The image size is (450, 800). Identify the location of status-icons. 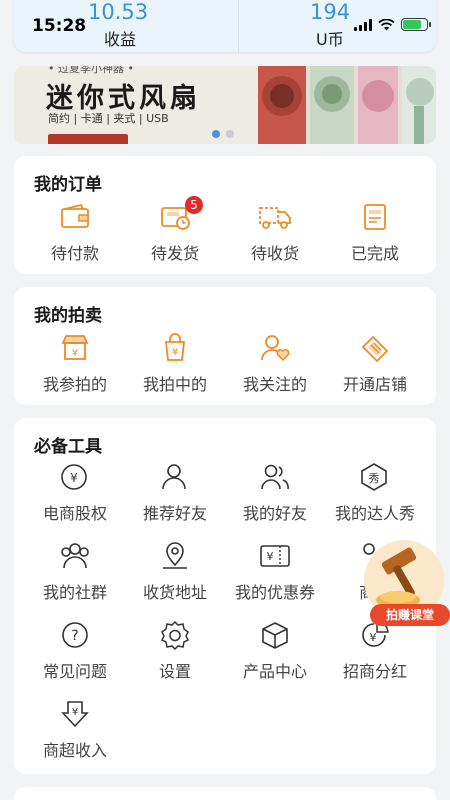
(392, 24).